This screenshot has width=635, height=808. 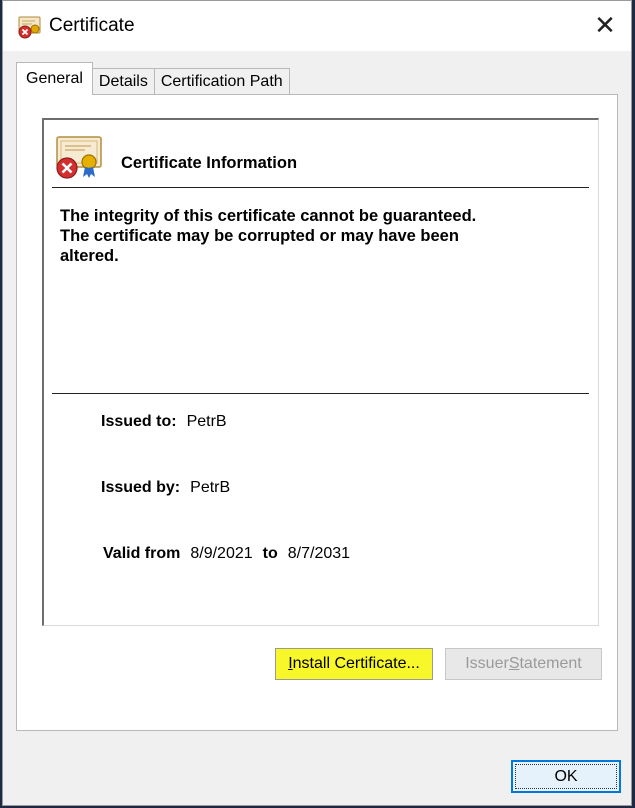 What do you see at coordinates (92, 25) in the screenshot?
I see `window-title: Certificate` at bounding box center [92, 25].